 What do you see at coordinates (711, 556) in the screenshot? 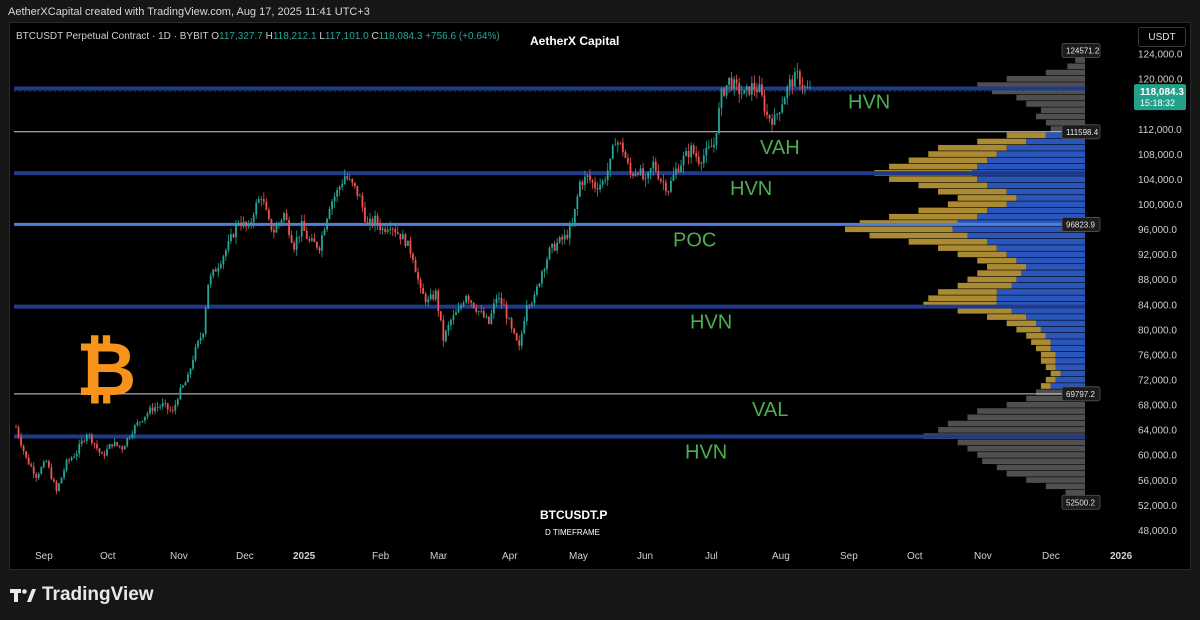
I see `x-tick-label: Jul` at bounding box center [711, 556].